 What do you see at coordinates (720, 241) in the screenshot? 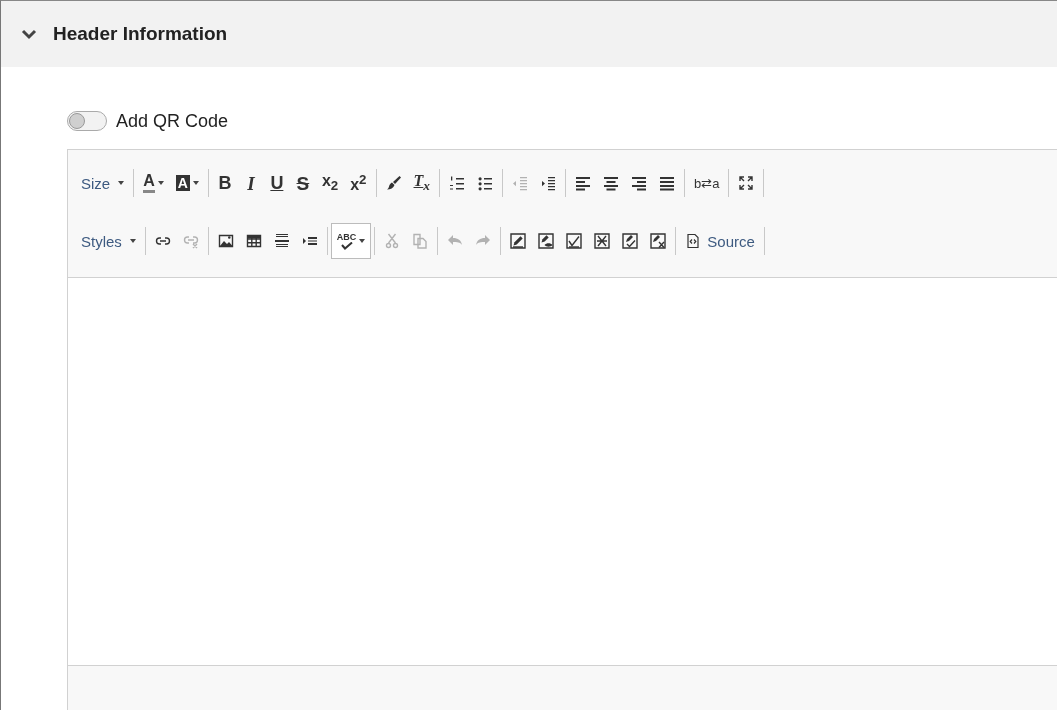
I see `source-button: Source` at bounding box center [720, 241].